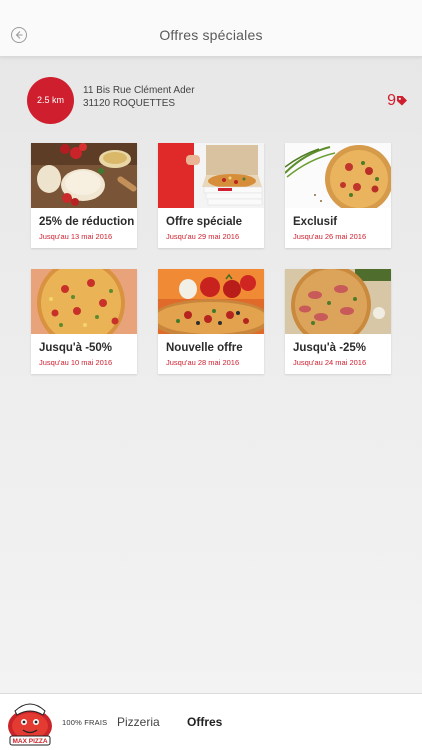 This screenshot has height=750, width=422. Describe the element at coordinates (139, 90) in the screenshot. I see `address-line-1: 11 Bis Rue Clément Ader` at that location.